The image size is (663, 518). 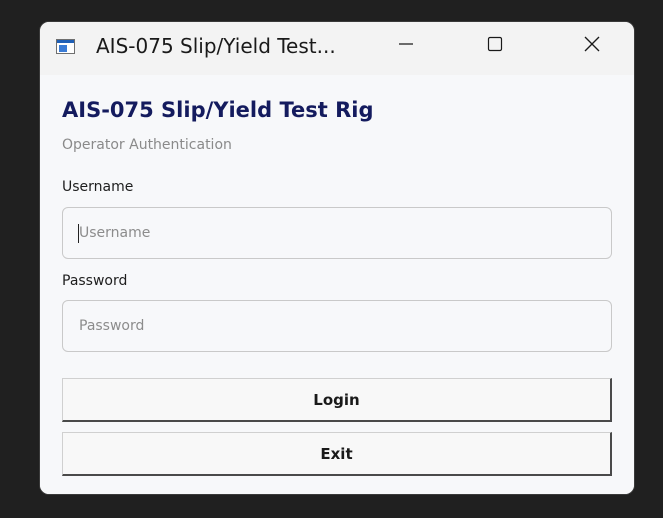 I want to click on minimize-icon, so click(x=406, y=44).